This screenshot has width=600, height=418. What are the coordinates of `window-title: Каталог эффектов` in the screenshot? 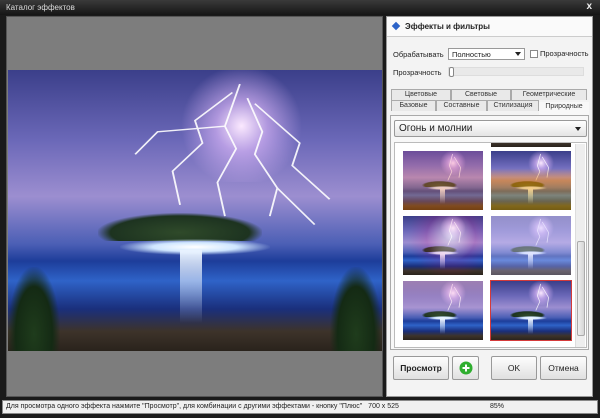 It's located at (40, 7).